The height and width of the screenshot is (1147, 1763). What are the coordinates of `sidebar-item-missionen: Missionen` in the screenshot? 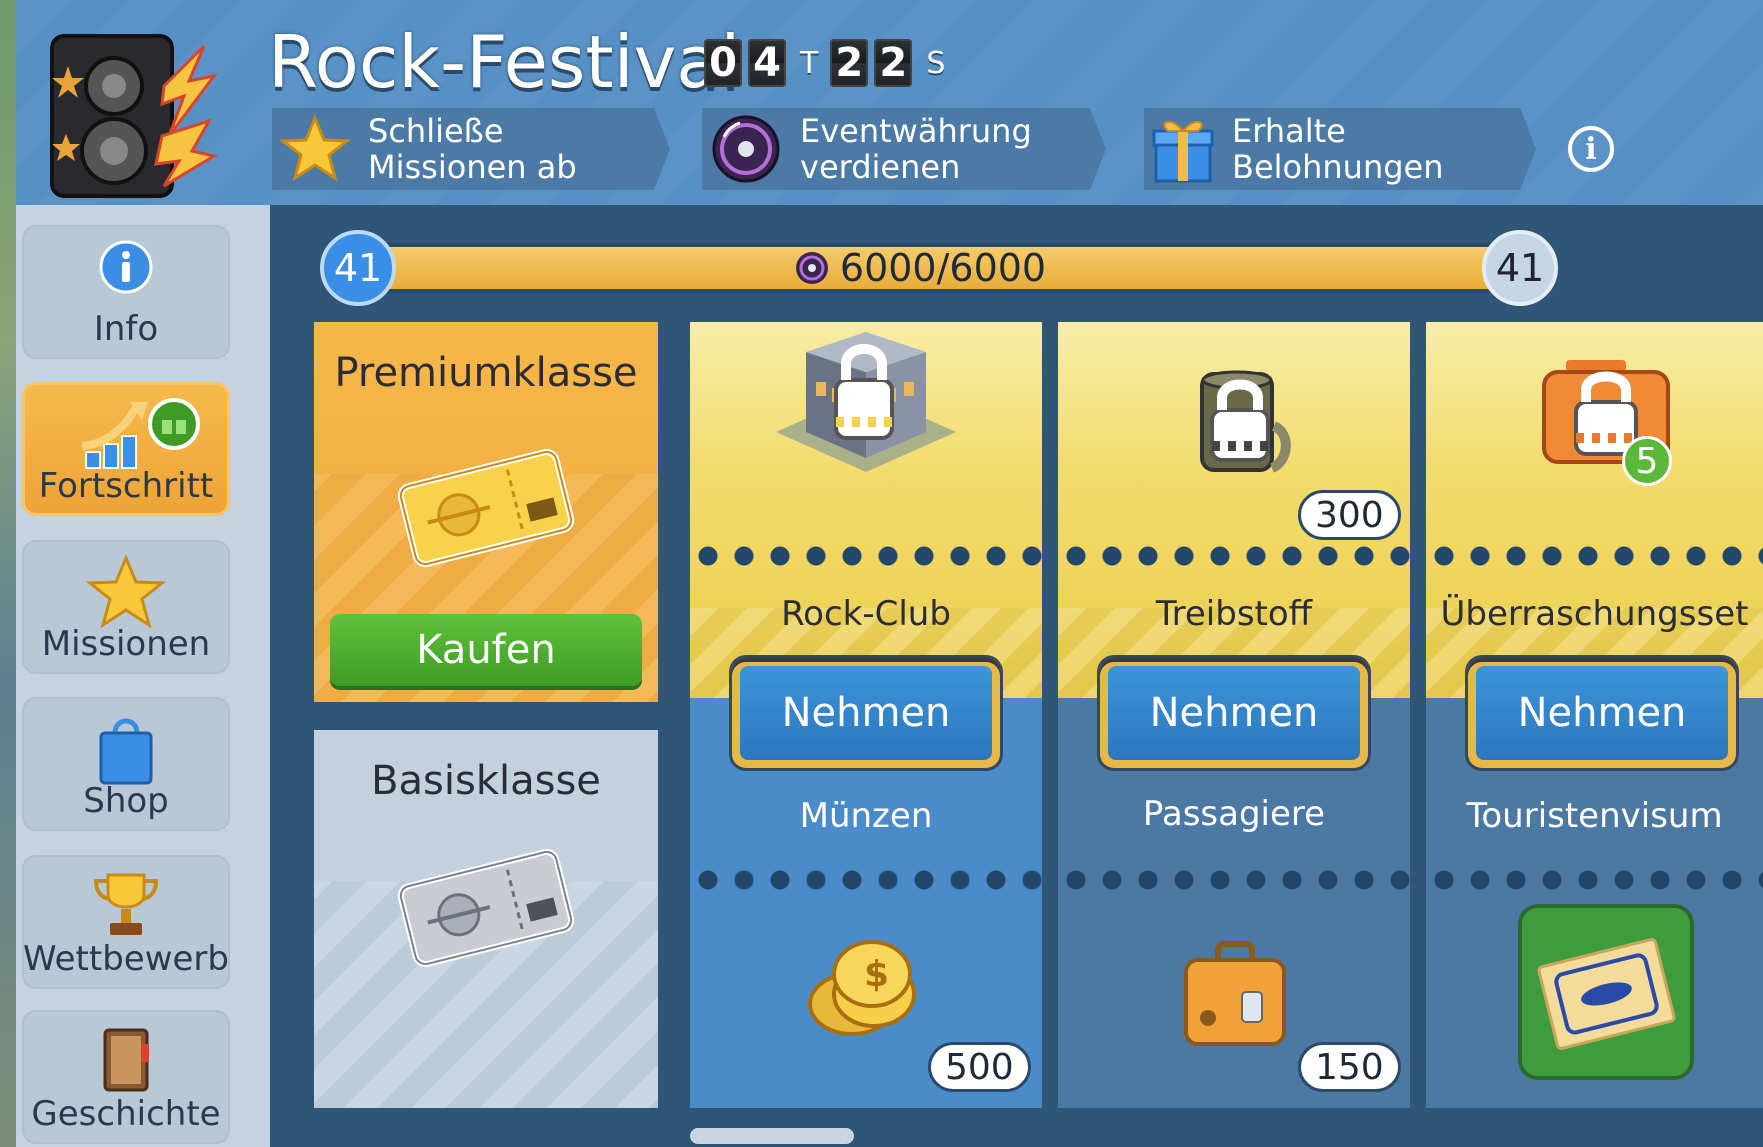 It's located at (126, 607).